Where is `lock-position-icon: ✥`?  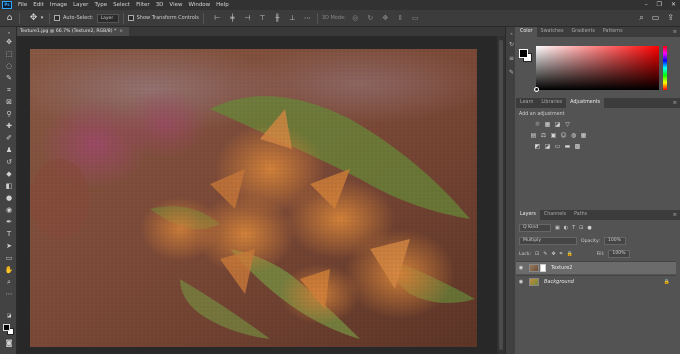
lock-position-icon: ✥ is located at coordinates (553, 254).